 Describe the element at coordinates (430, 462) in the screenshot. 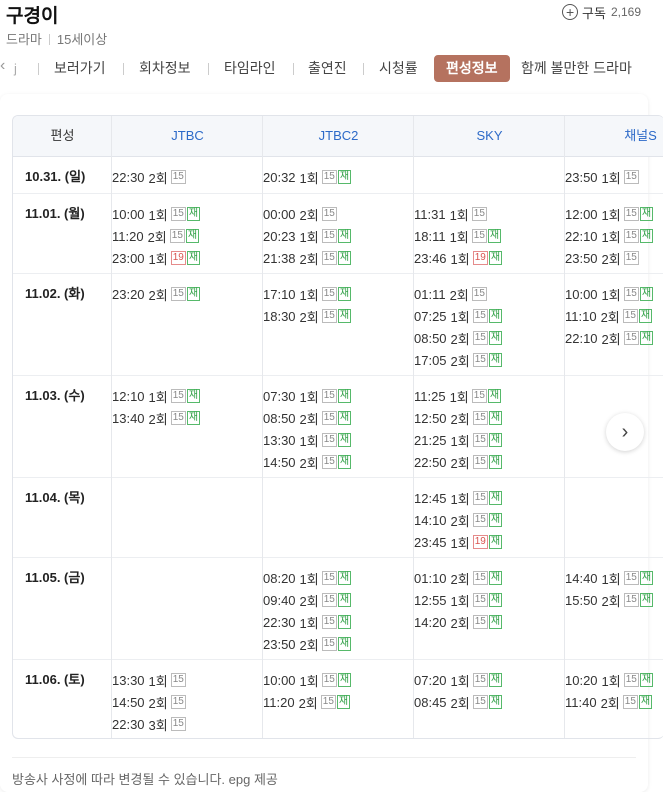

I see `broadcast-time: 22:50` at that location.